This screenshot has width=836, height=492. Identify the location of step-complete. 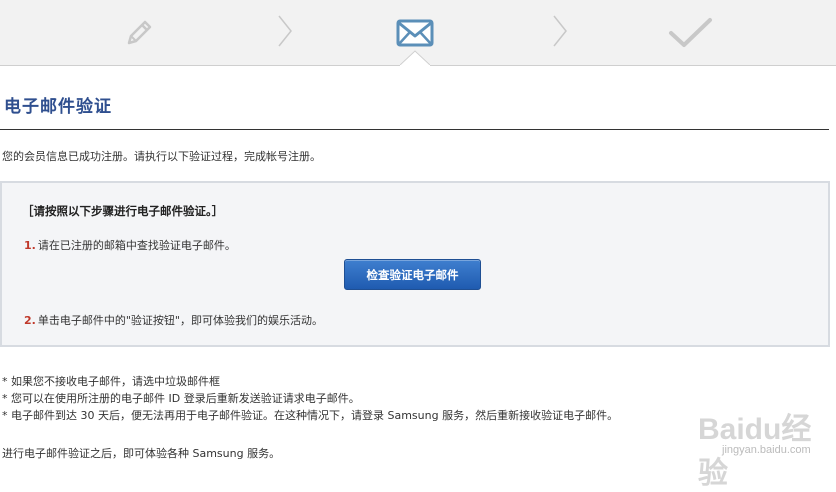
(690, 32).